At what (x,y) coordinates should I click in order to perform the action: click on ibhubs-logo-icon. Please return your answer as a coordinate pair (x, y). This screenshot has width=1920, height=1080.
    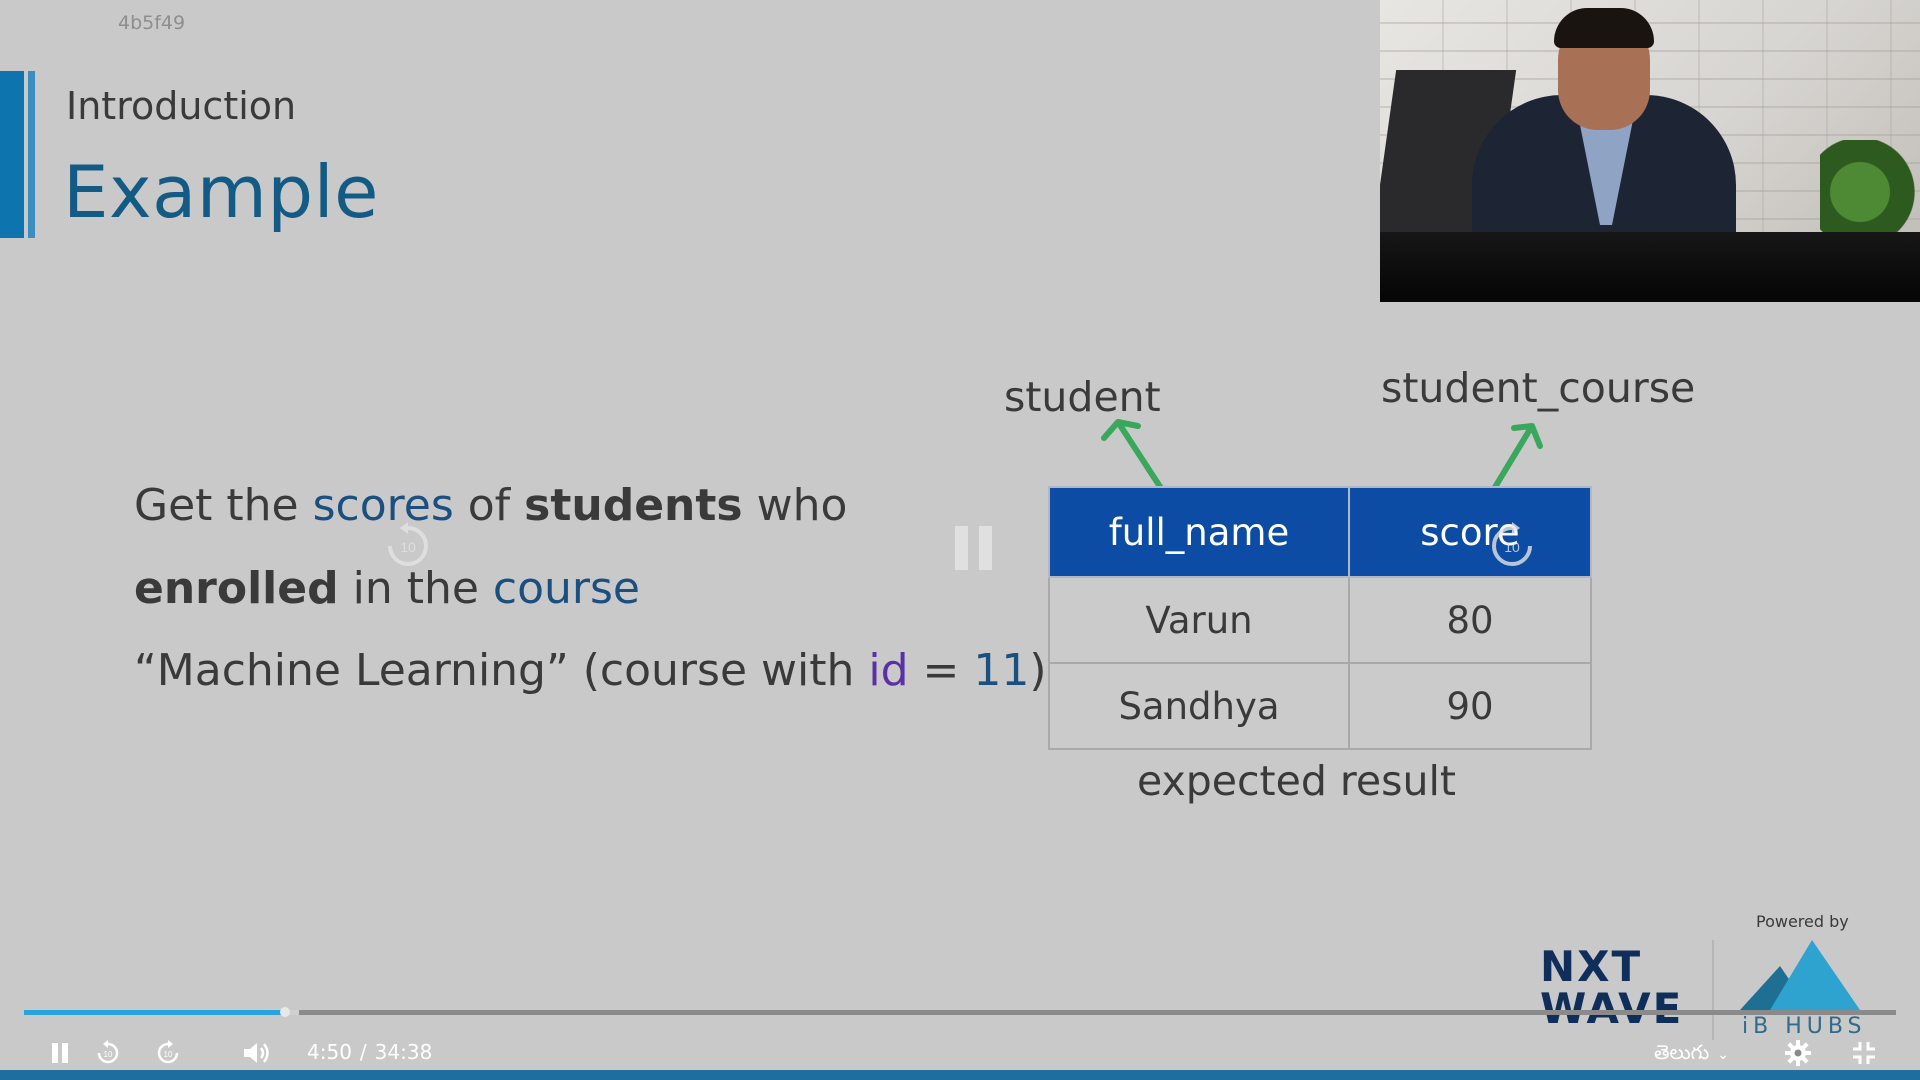
    Looking at the image, I should click on (1800, 975).